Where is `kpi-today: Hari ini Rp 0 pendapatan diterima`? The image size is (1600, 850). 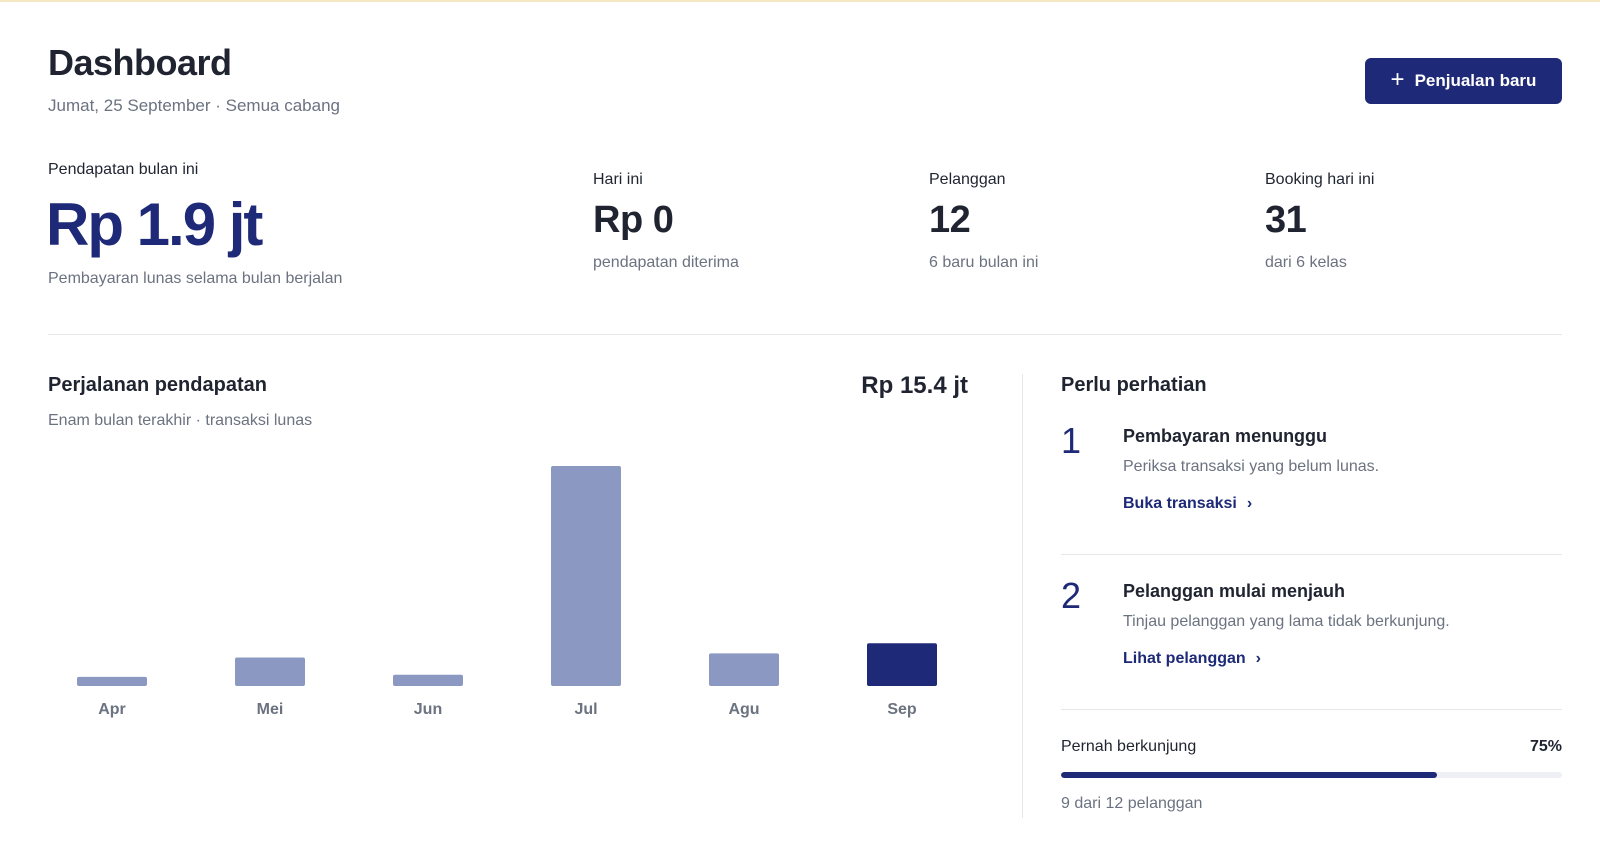
kpi-today: Hari ini Rp 0 pendapatan diterima is located at coordinates (666, 221).